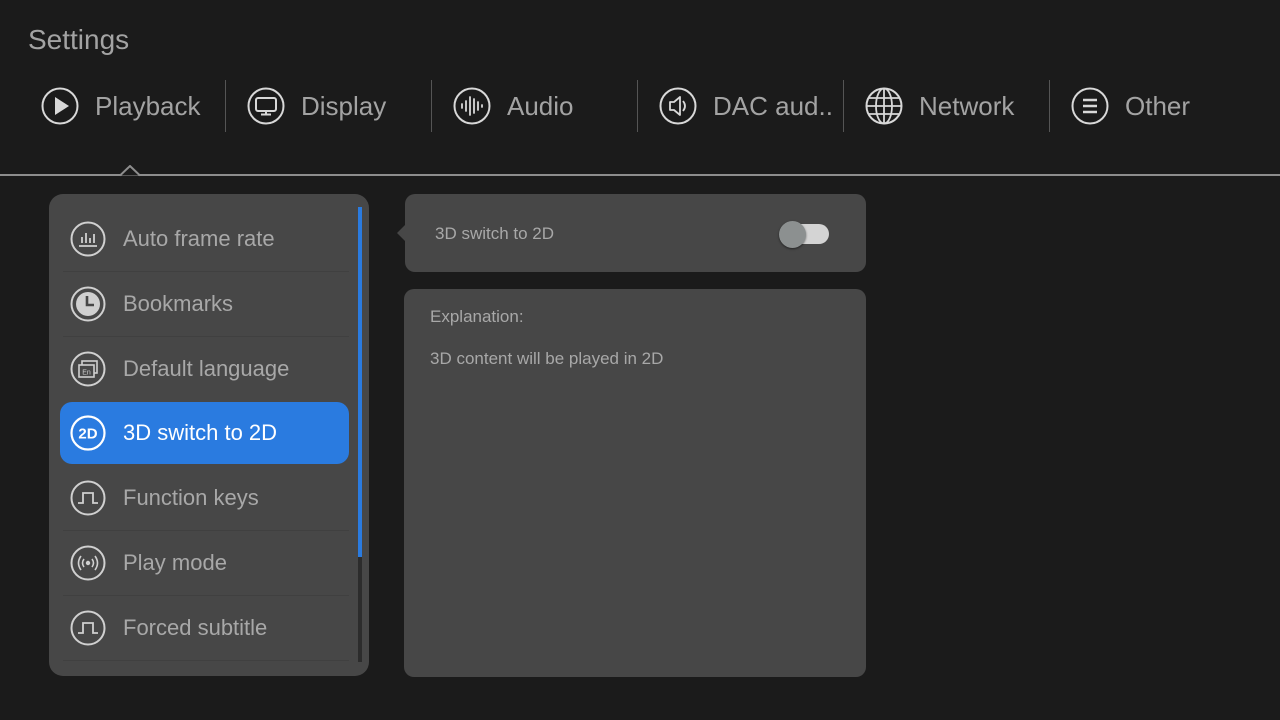 Image resolution: width=1280 pixels, height=720 pixels. I want to click on tab-network: Network, so click(927, 106).